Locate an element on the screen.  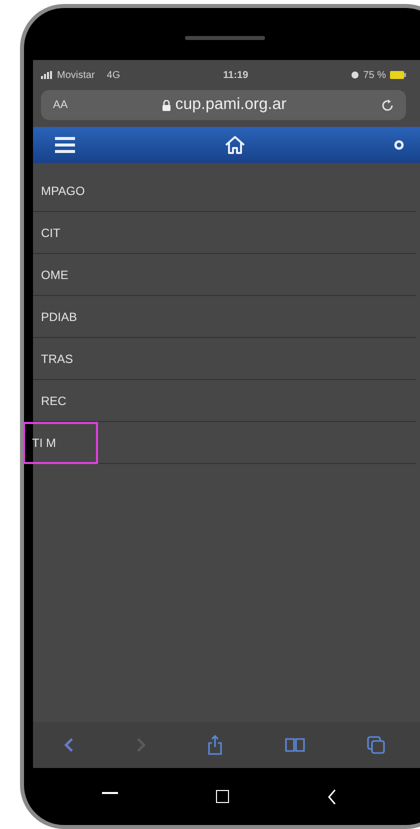
menu-item: OME is located at coordinates (54, 275).